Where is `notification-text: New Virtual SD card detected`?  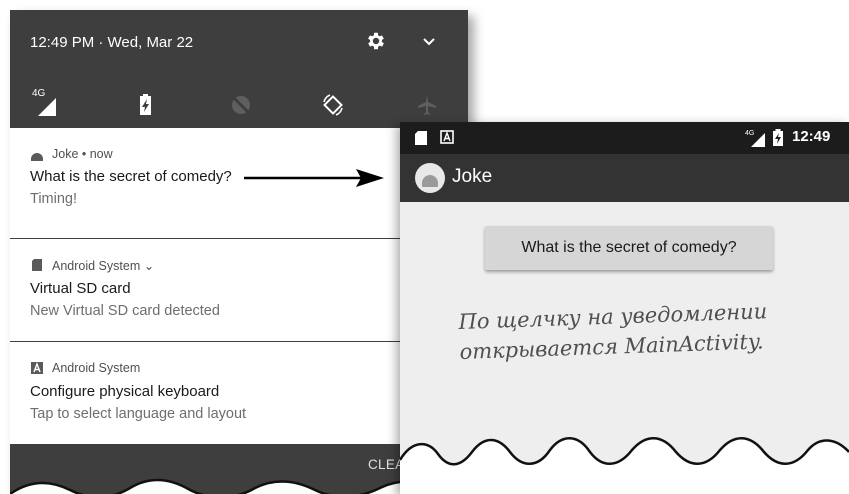 notification-text: New Virtual SD card detected is located at coordinates (125, 311).